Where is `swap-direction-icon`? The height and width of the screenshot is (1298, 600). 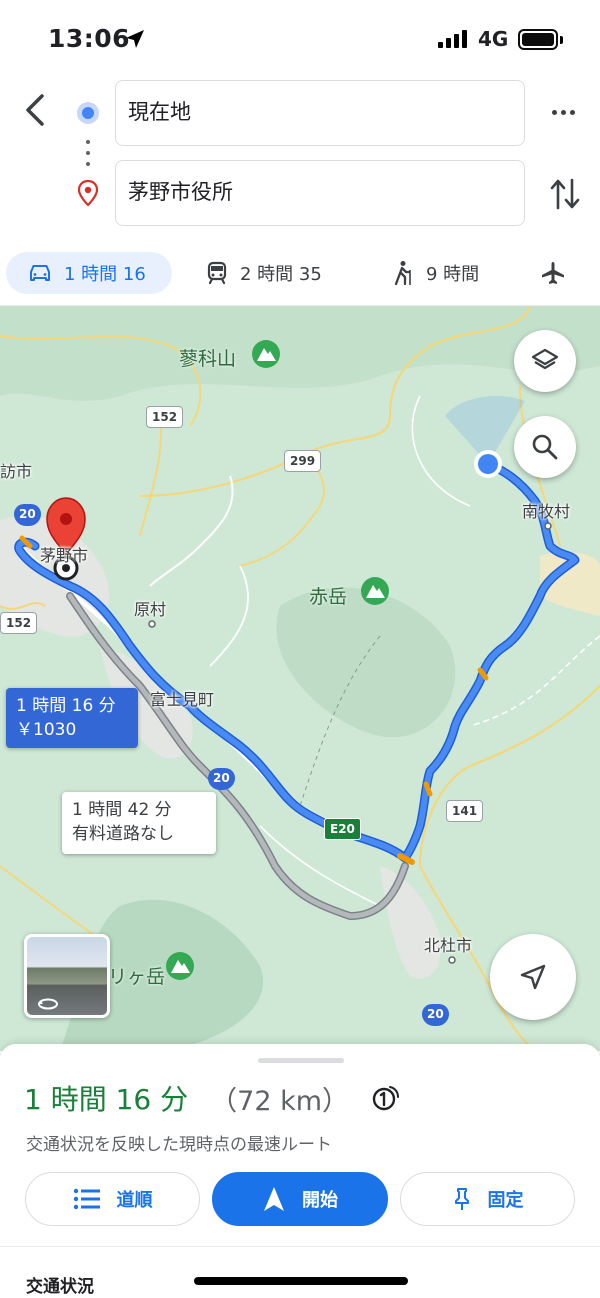
swap-direction-icon is located at coordinates (565, 194).